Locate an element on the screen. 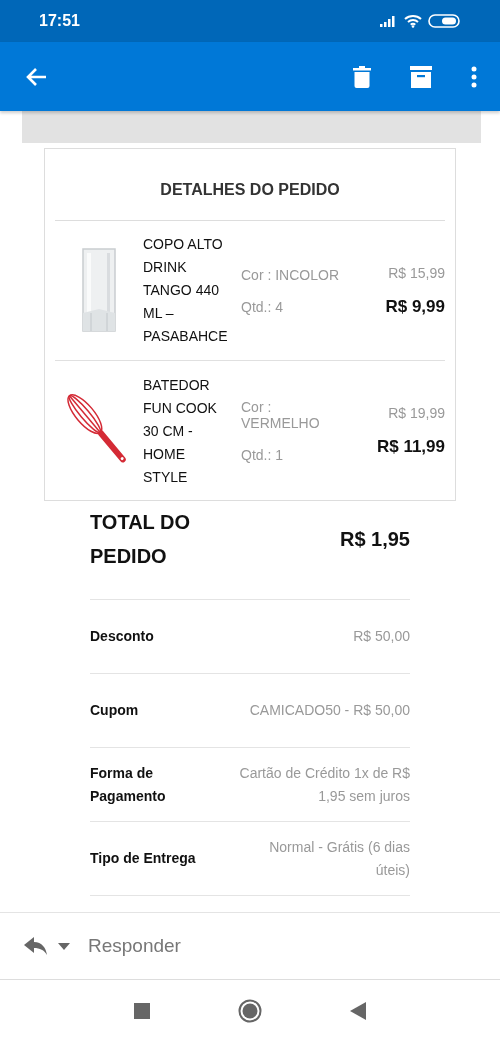 This screenshot has width=500, height=1041. product-quantity: Qtd.: 4 is located at coordinates (263, 306).